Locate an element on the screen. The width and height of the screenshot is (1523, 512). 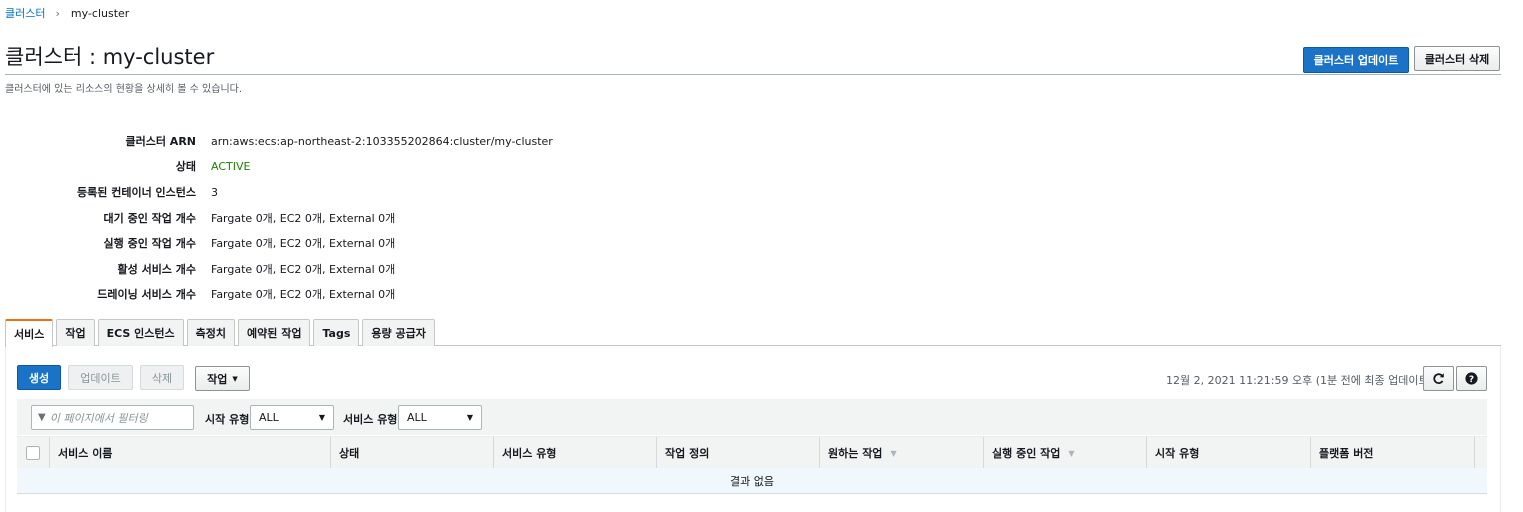
column-launch-type: 시작 유형 is located at coordinates (1229, 453).